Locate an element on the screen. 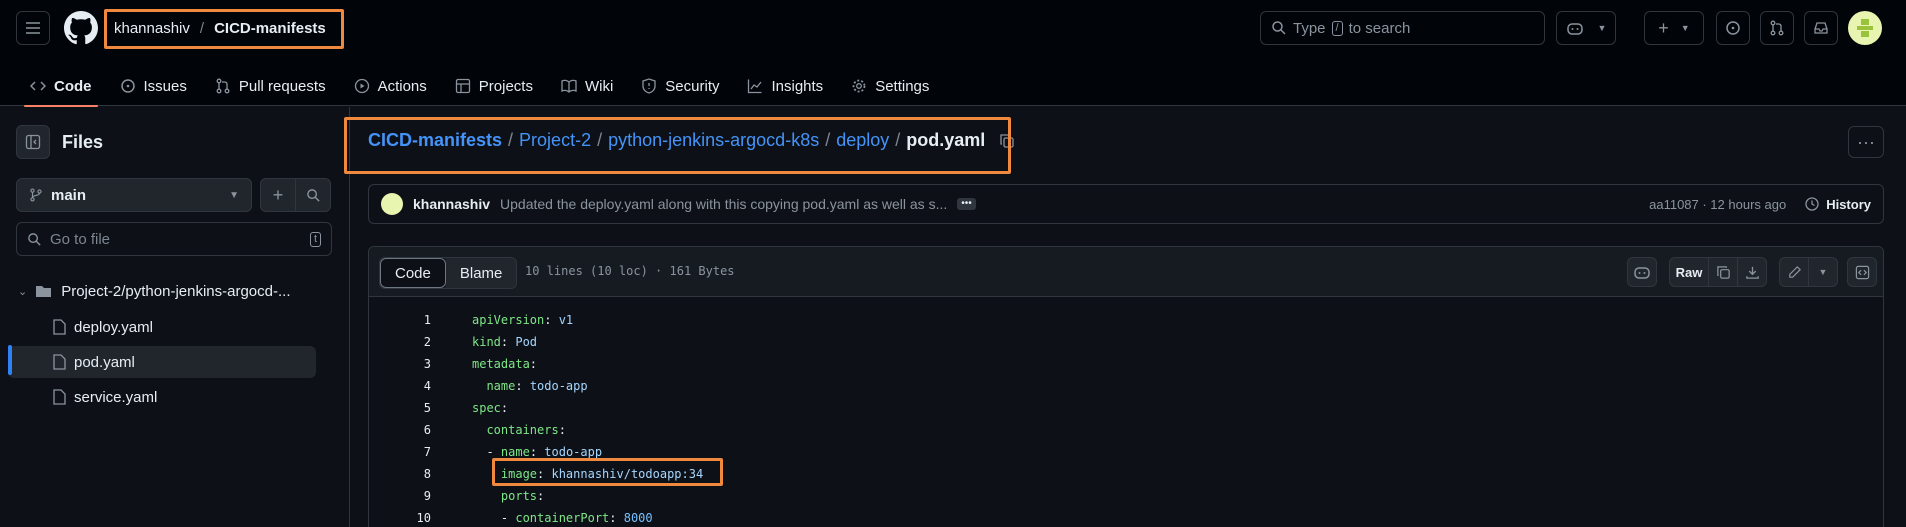 The image size is (1906, 527). tab-settings: Settings is located at coordinates (890, 86).